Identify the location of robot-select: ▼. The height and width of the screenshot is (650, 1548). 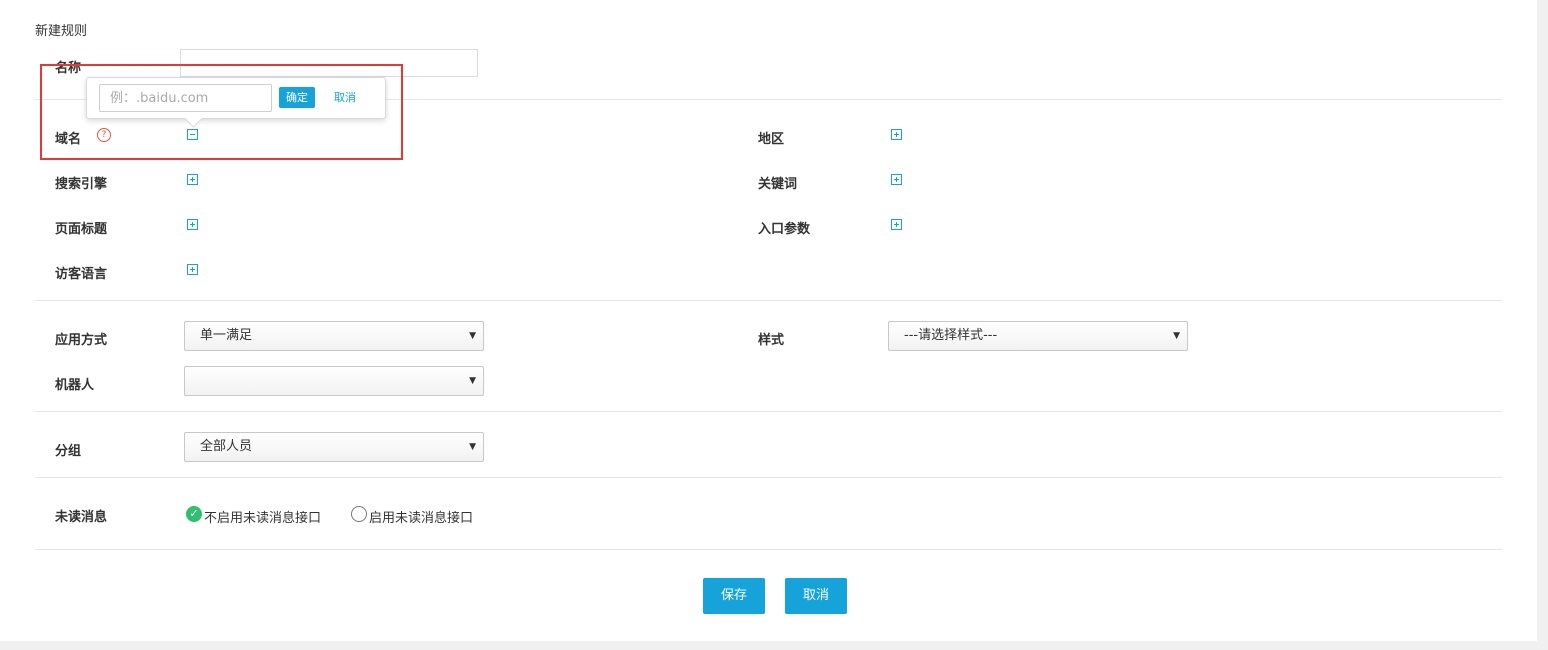
(334, 381).